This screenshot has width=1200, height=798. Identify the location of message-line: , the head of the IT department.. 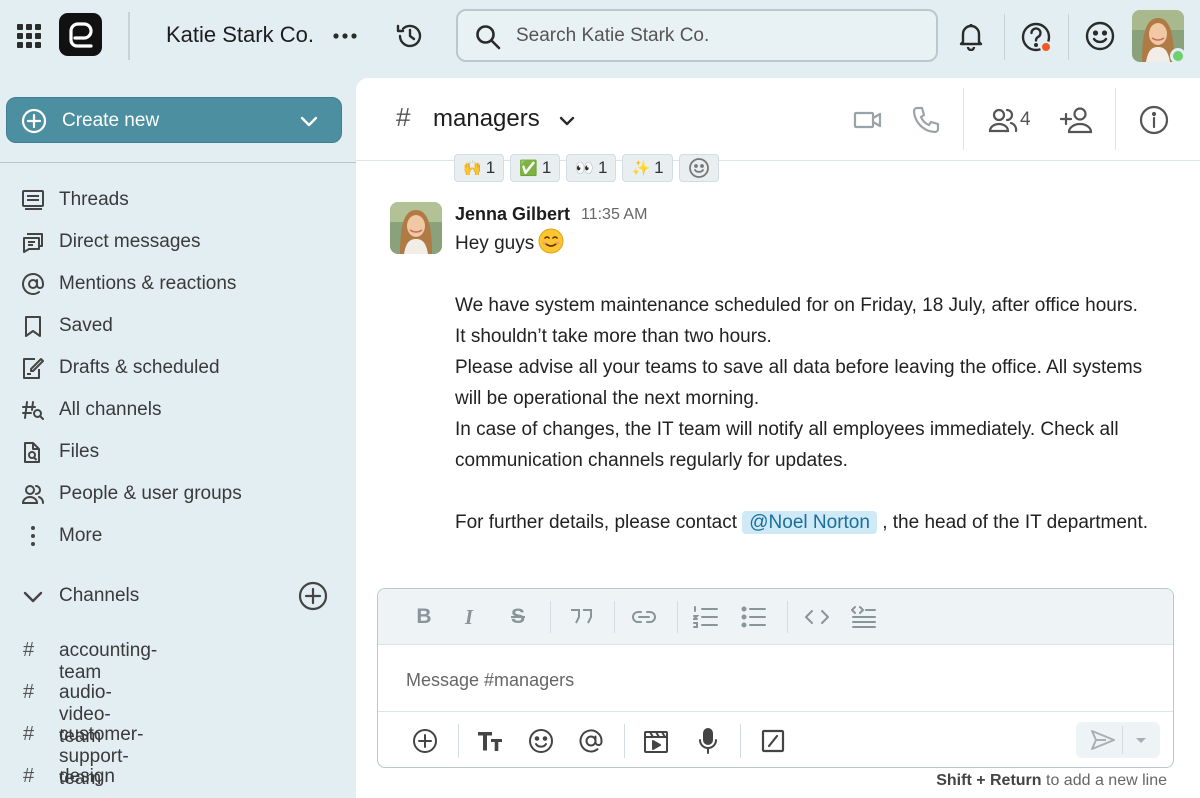
(1015, 522).